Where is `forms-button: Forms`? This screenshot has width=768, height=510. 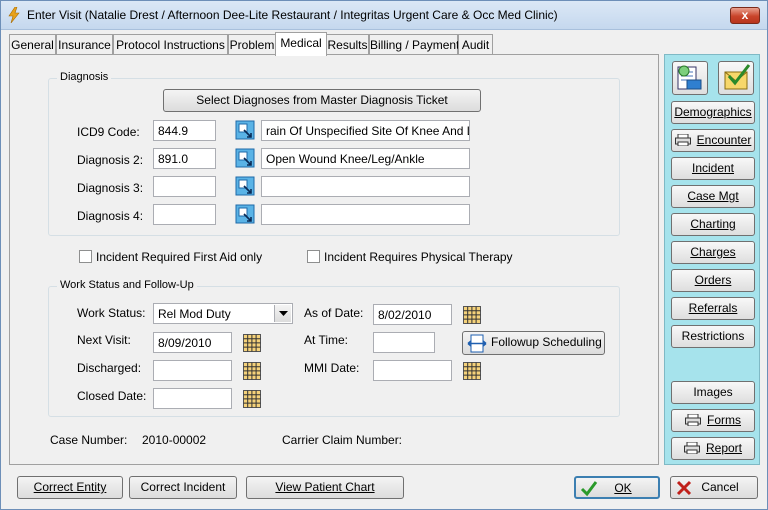 forms-button: Forms is located at coordinates (713, 420).